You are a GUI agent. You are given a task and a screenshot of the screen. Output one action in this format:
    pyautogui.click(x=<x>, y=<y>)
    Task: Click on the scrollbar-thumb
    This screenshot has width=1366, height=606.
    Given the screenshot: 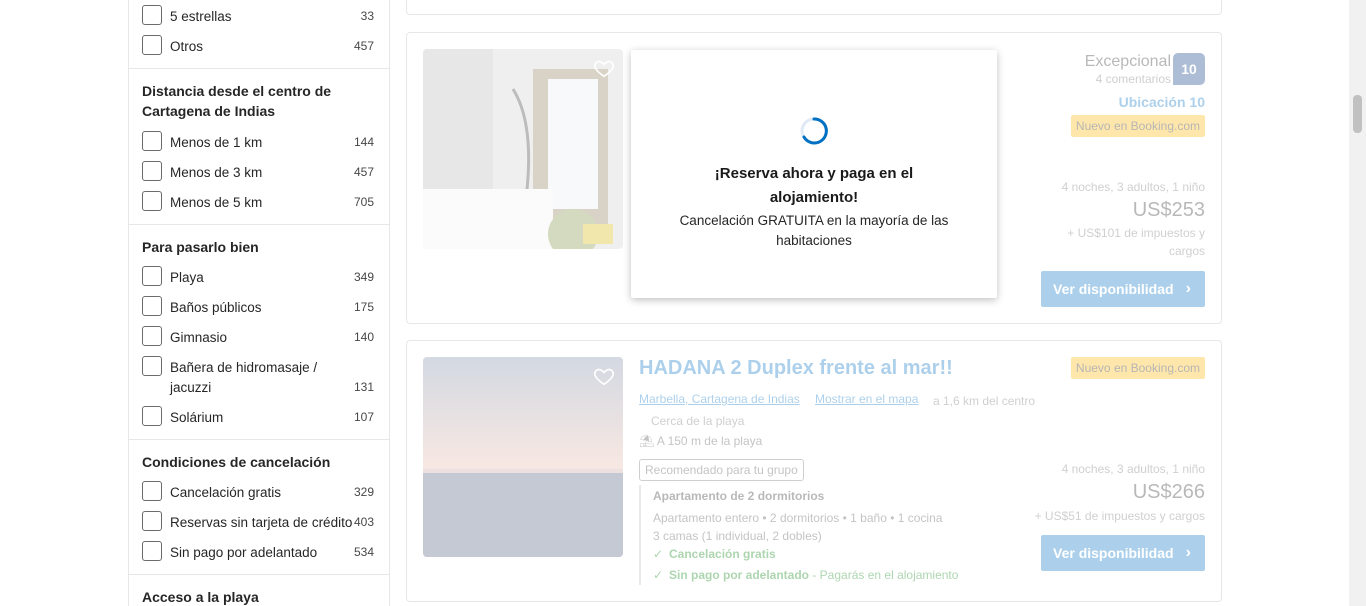 What is the action you would take?
    pyautogui.click(x=1357, y=114)
    